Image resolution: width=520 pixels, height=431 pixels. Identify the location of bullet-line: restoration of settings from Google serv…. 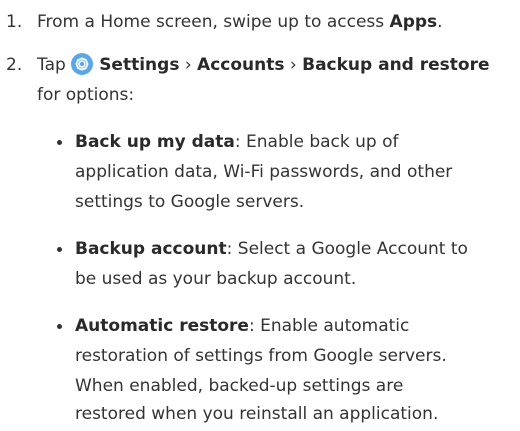
(261, 356).